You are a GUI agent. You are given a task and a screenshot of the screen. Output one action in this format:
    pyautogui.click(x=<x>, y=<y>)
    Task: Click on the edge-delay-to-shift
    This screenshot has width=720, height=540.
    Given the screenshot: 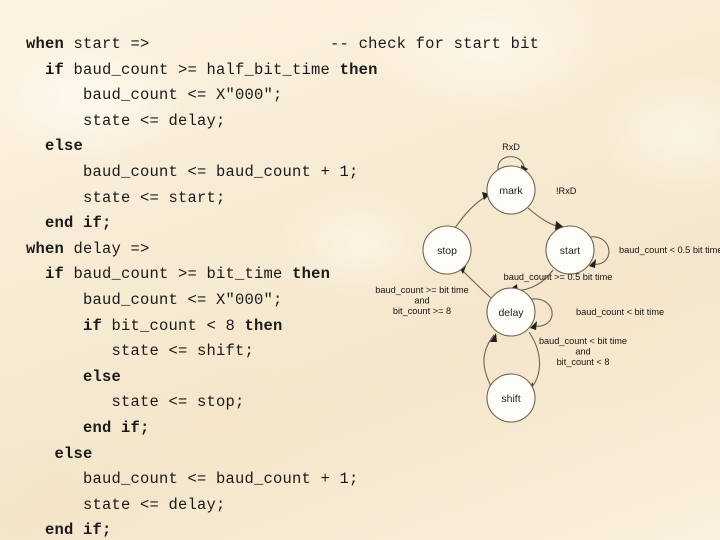 What is the action you would take?
    pyautogui.click(x=534, y=361)
    